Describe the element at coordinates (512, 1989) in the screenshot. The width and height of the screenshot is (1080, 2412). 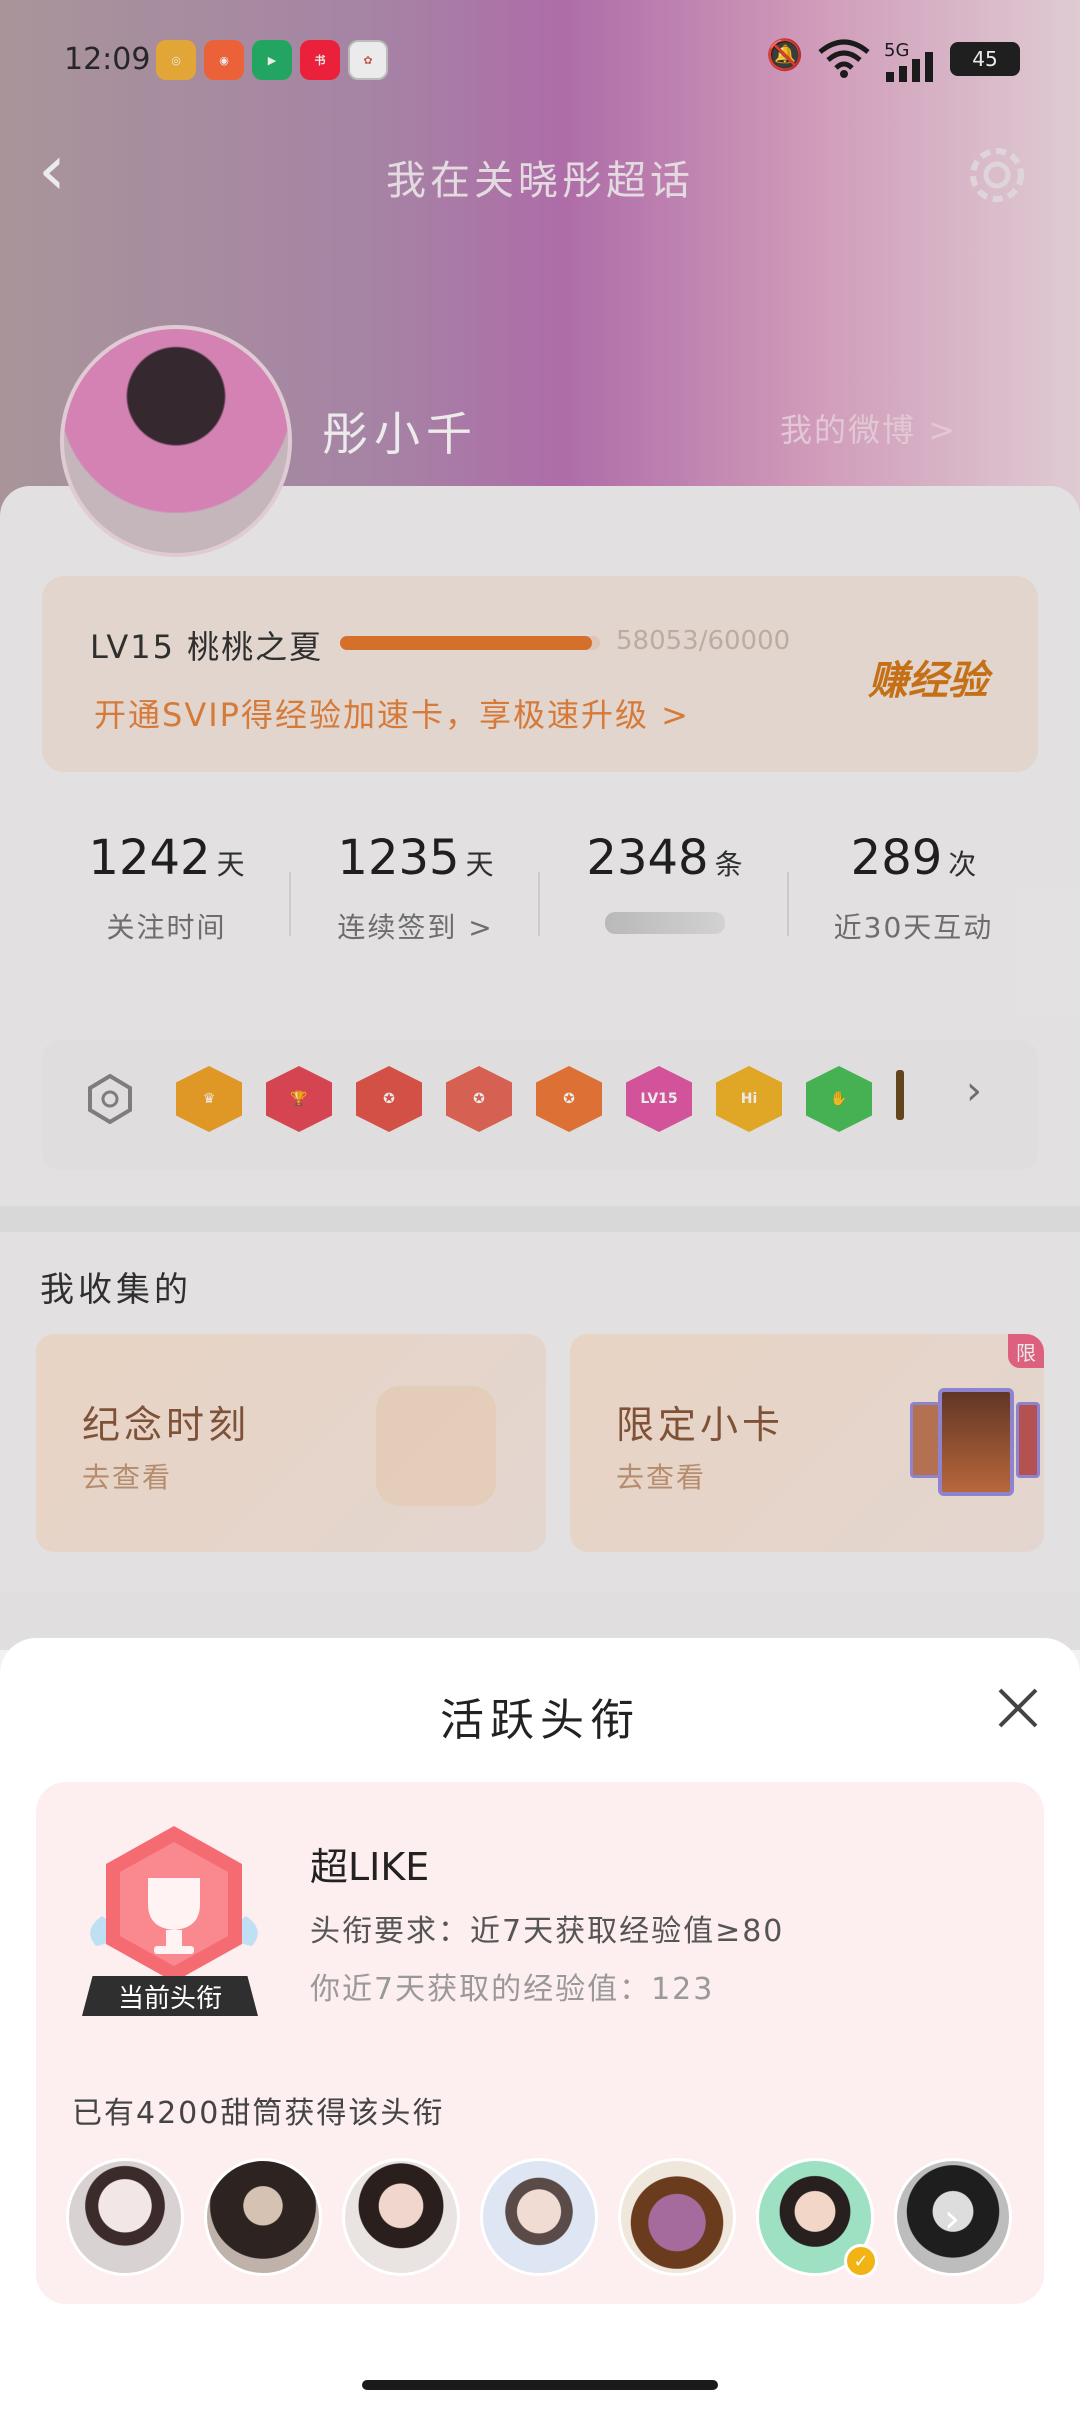
I see `my-exp-value: 你近7天获取的经验值：123` at that location.